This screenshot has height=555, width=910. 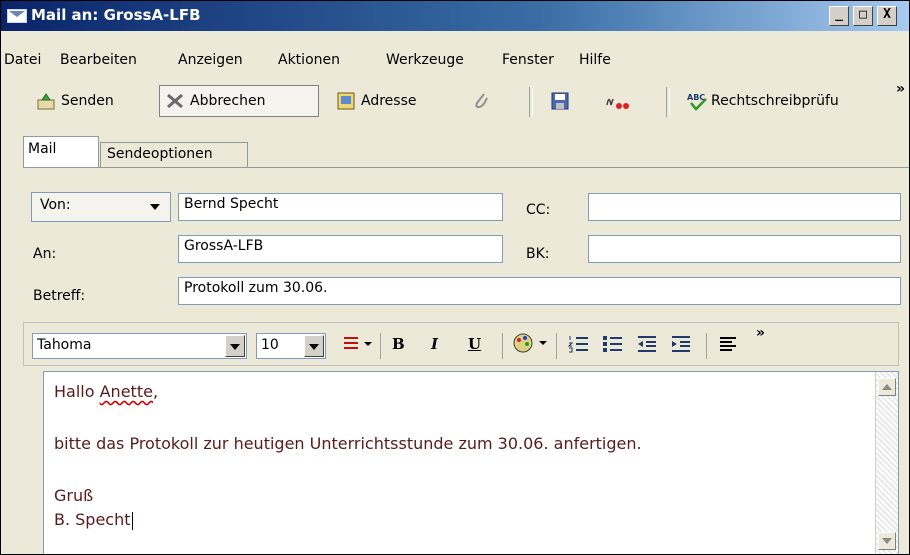 I want to click on address-button: Adresse, so click(x=373, y=101).